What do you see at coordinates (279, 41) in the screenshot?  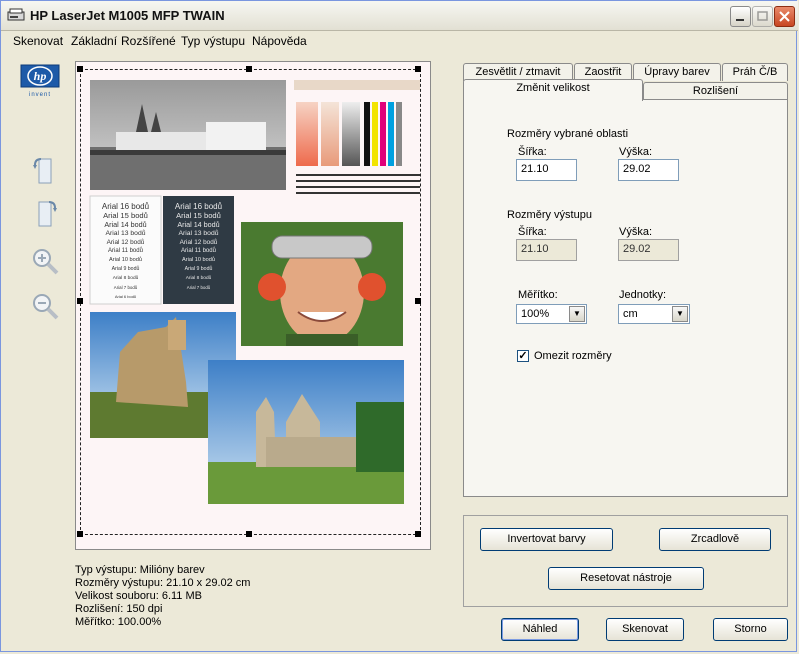 I see `menu-napoveda: Nápověda` at bounding box center [279, 41].